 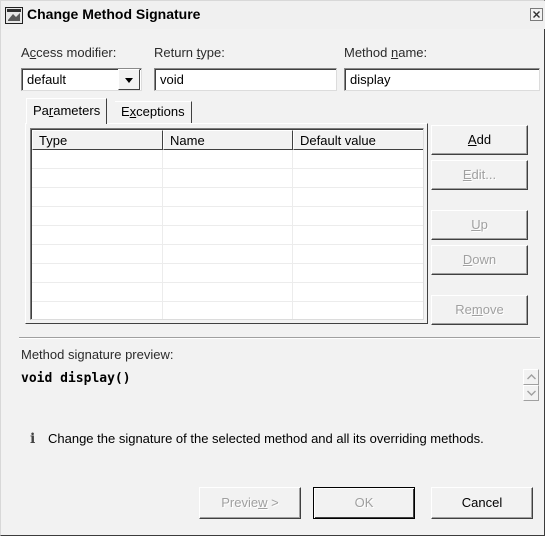 I want to click on title-bar: Change Method Signature, so click(x=273, y=15).